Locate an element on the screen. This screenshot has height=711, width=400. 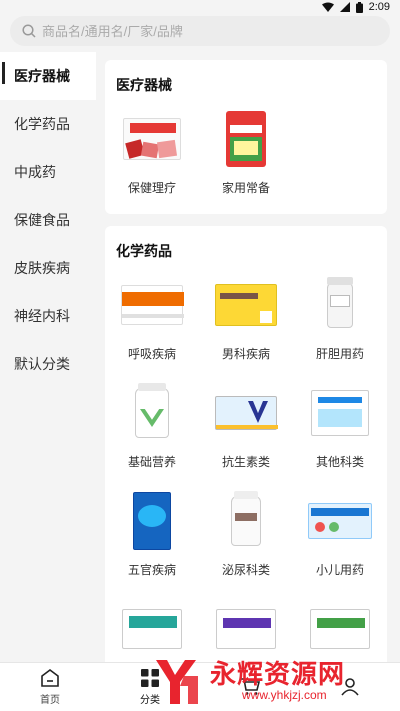
category-tile: 小儿用药 is located at coordinates (340, 534).